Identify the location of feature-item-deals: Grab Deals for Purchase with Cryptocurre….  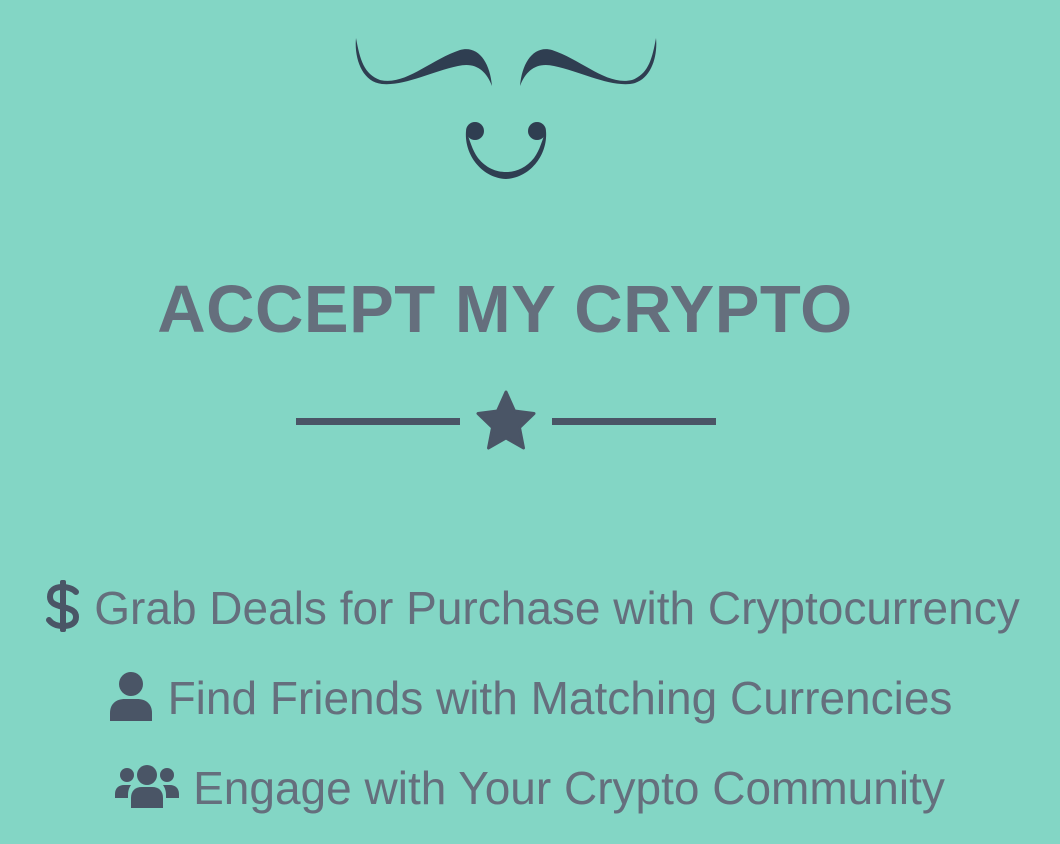
(530, 608).